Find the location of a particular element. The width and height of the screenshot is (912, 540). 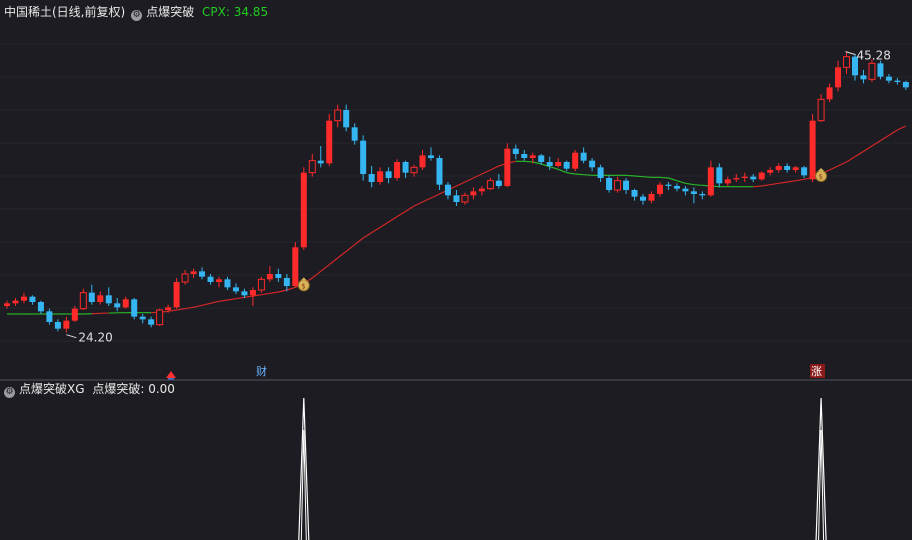

zhang-marker: 涨 is located at coordinates (816, 371).